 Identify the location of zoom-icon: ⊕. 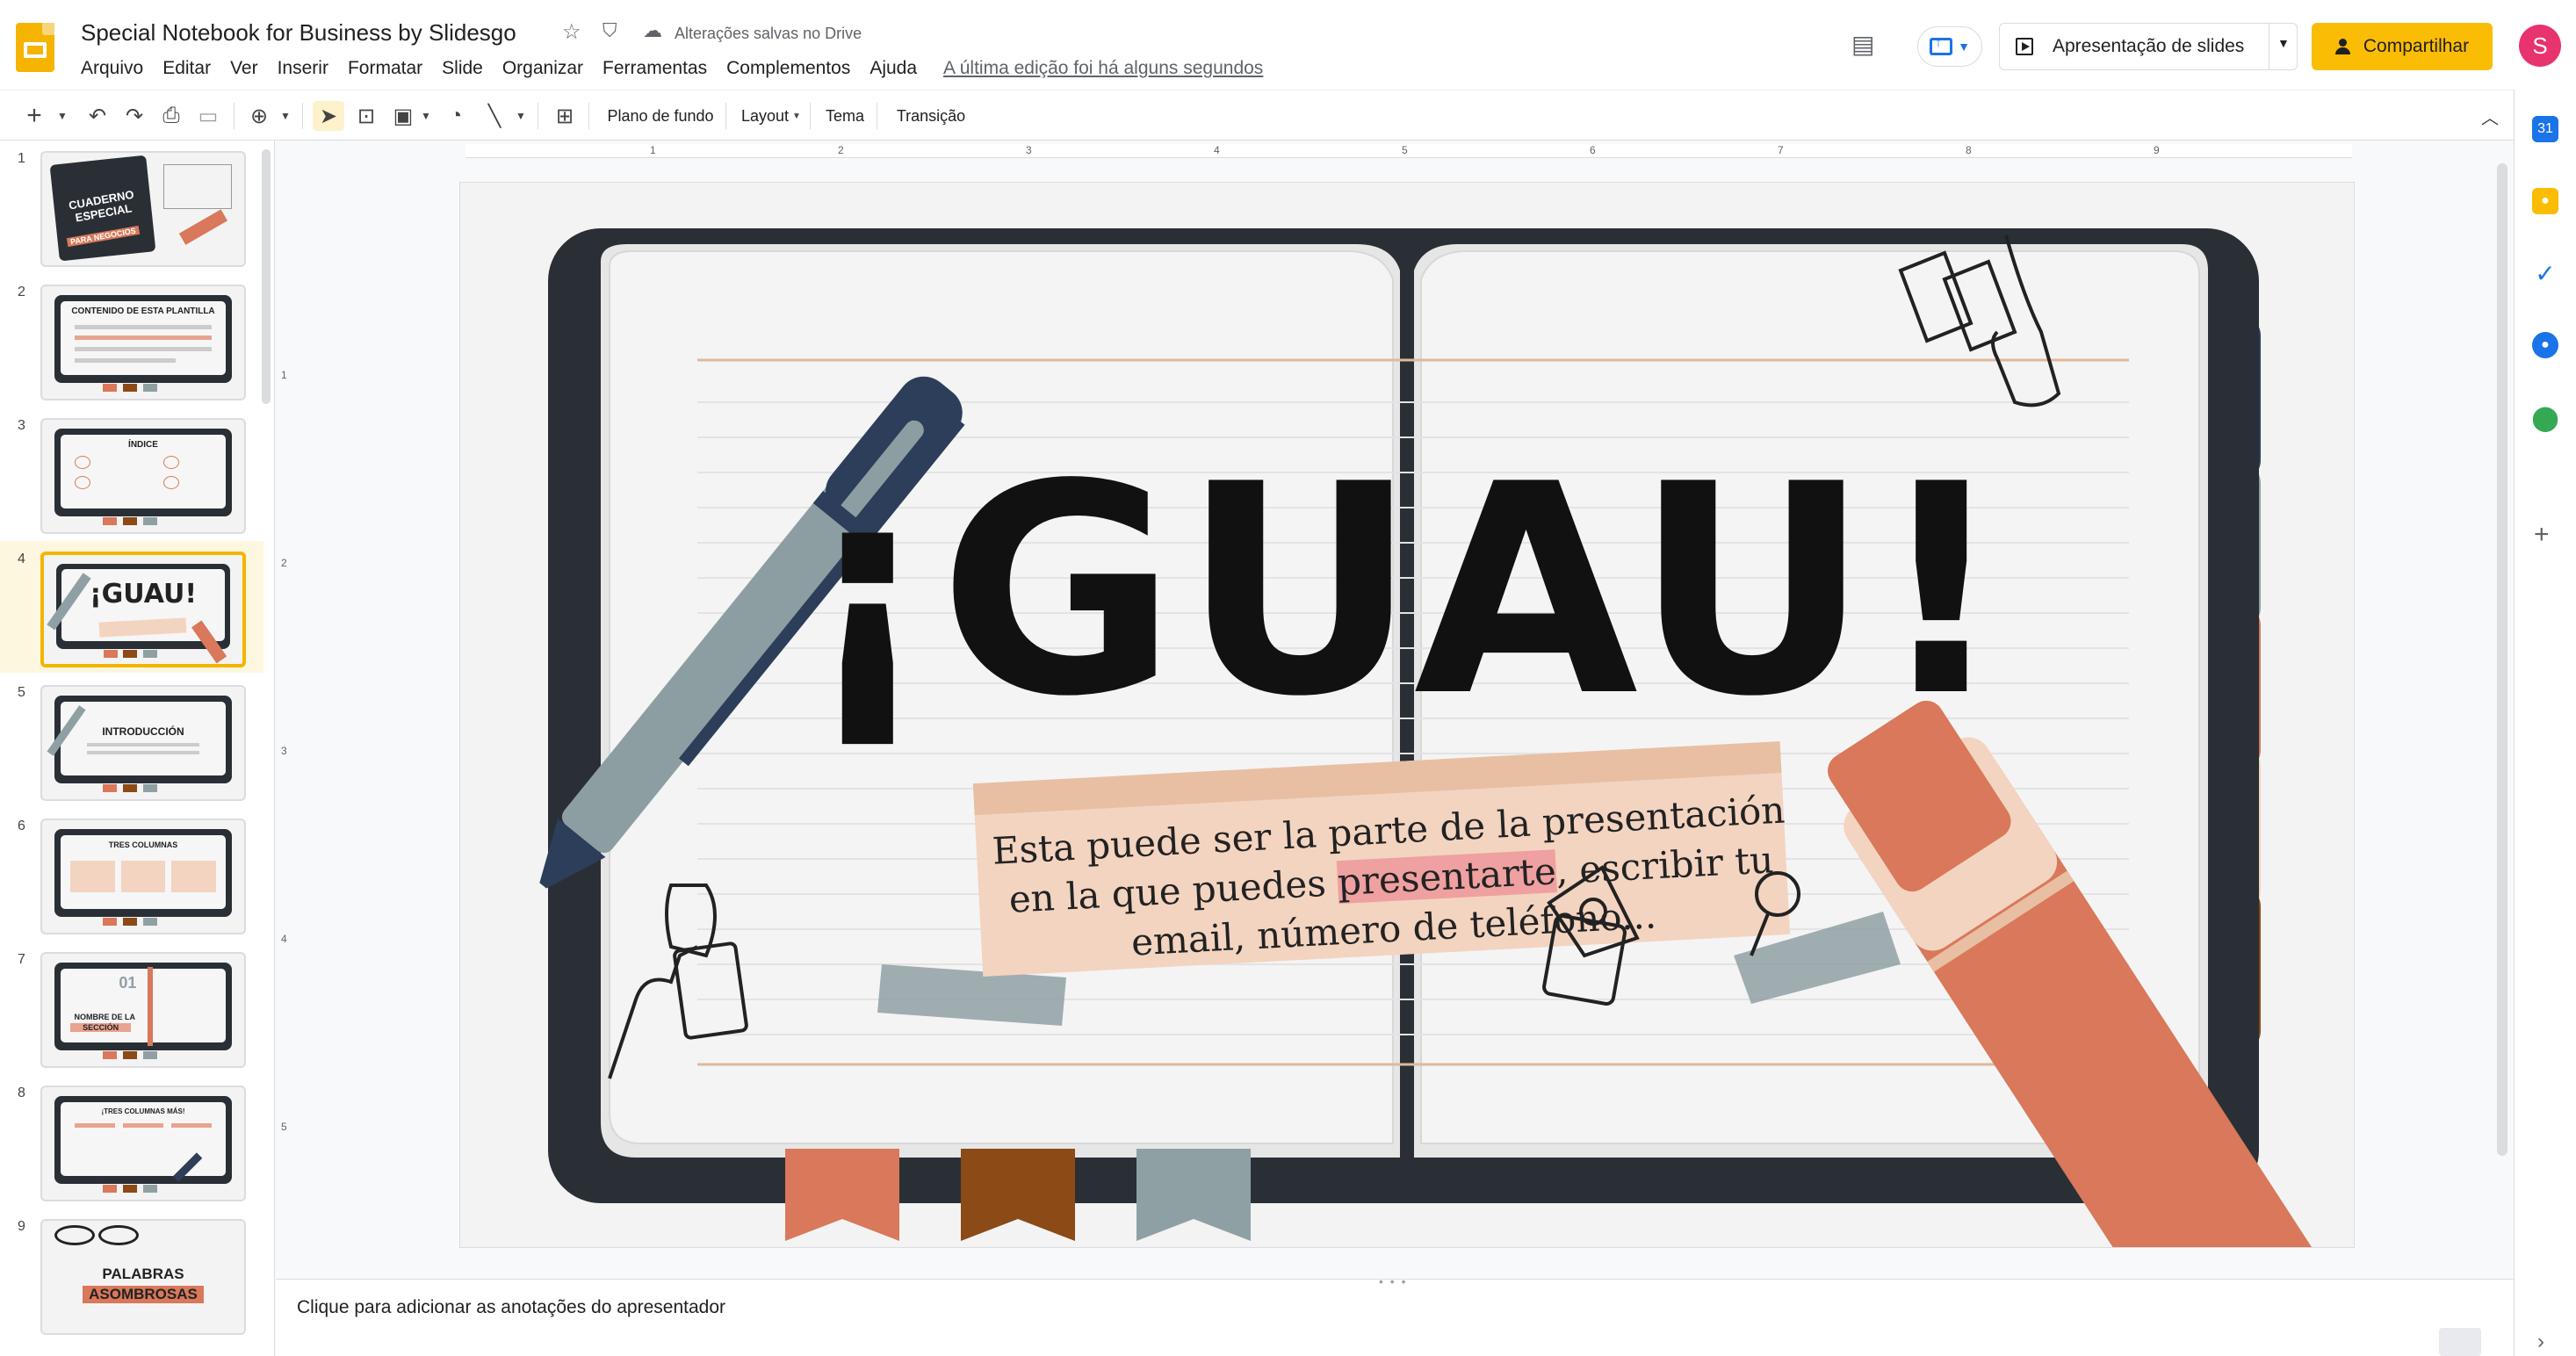
(259, 116).